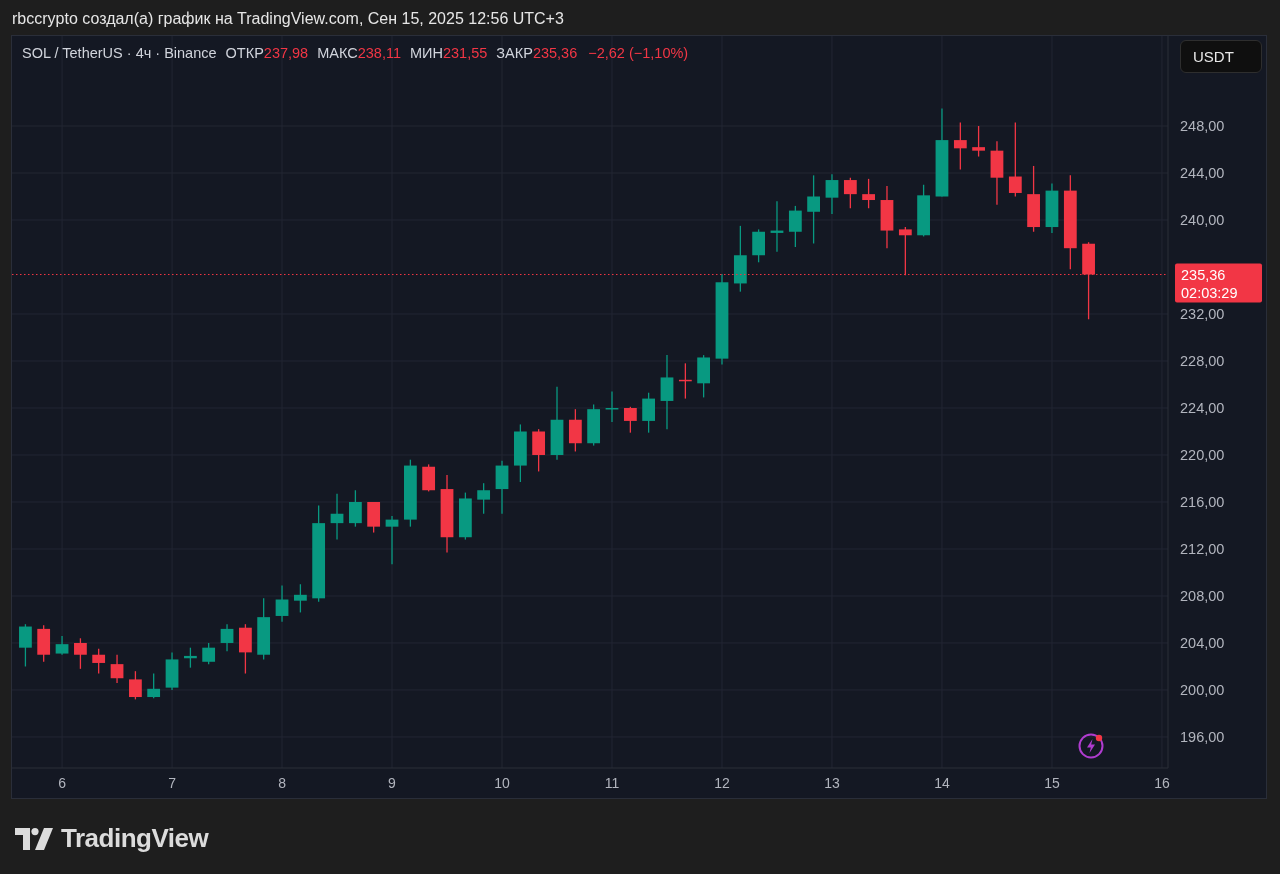 The width and height of the screenshot is (1280, 874). What do you see at coordinates (832, 783) in the screenshot?
I see `axis-label: 13` at bounding box center [832, 783].